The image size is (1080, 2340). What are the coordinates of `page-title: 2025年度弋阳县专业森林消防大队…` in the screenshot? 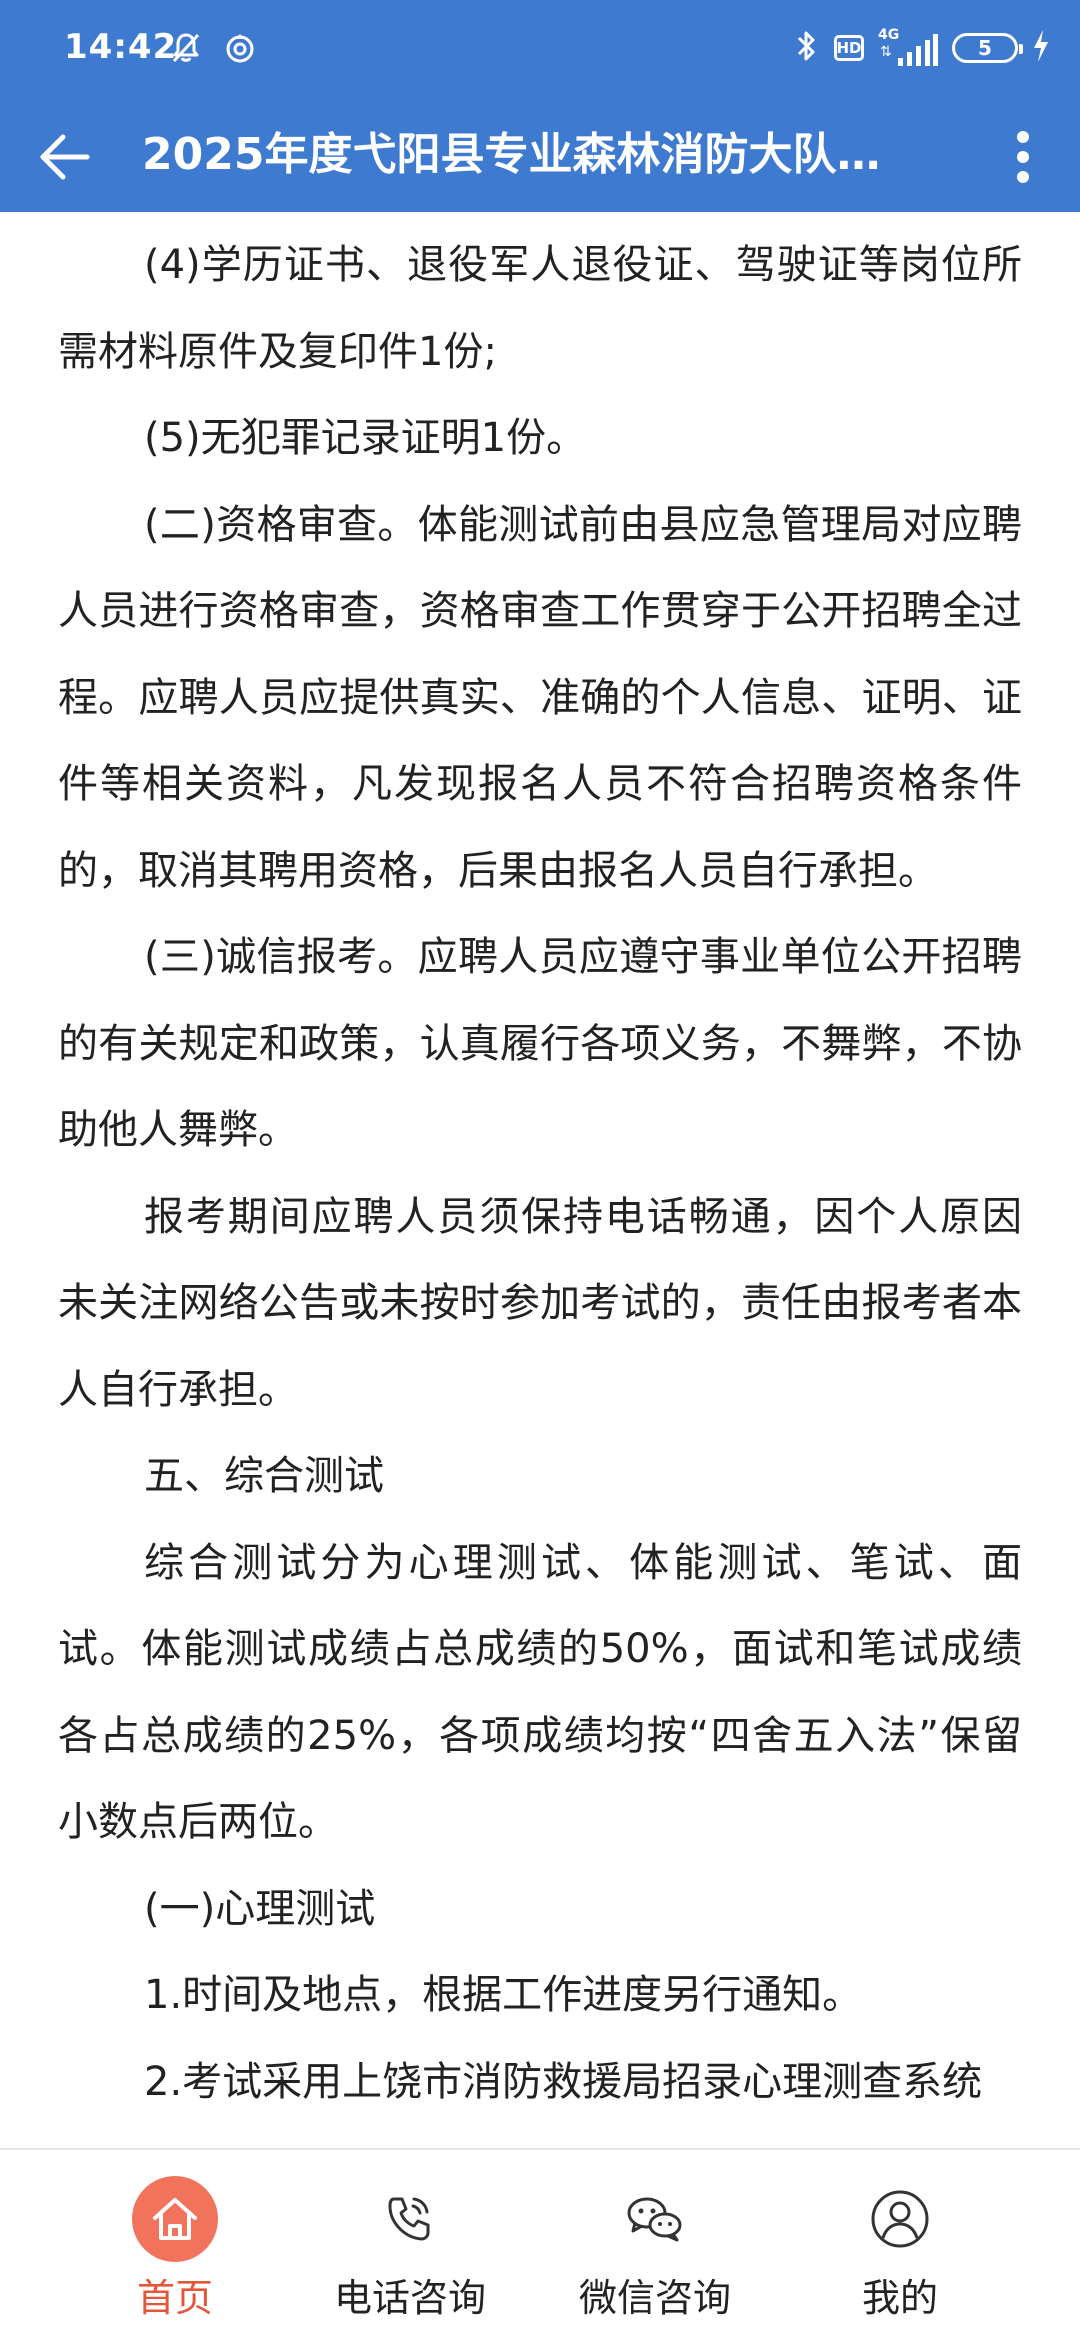 It's located at (511, 154).